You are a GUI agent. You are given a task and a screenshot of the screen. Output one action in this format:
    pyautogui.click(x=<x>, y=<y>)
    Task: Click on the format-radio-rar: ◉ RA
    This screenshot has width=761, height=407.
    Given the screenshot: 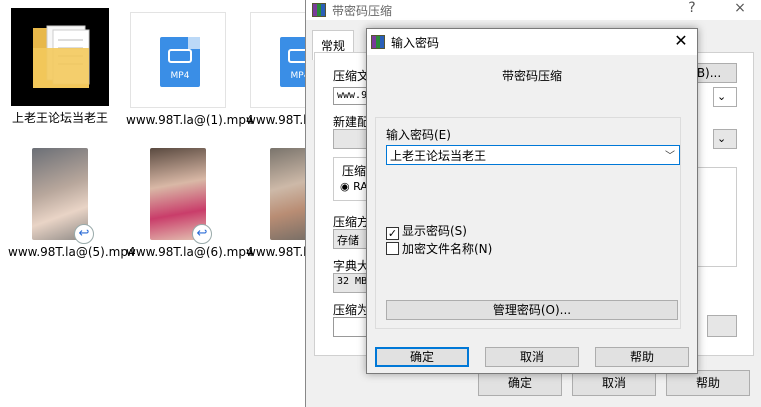 What is the action you would take?
    pyautogui.click(x=354, y=186)
    